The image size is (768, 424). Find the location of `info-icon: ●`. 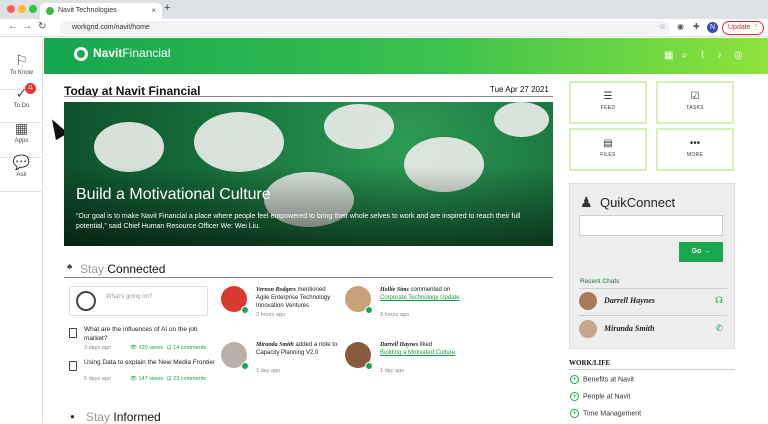

info-icon: ● is located at coordinates (72, 416).